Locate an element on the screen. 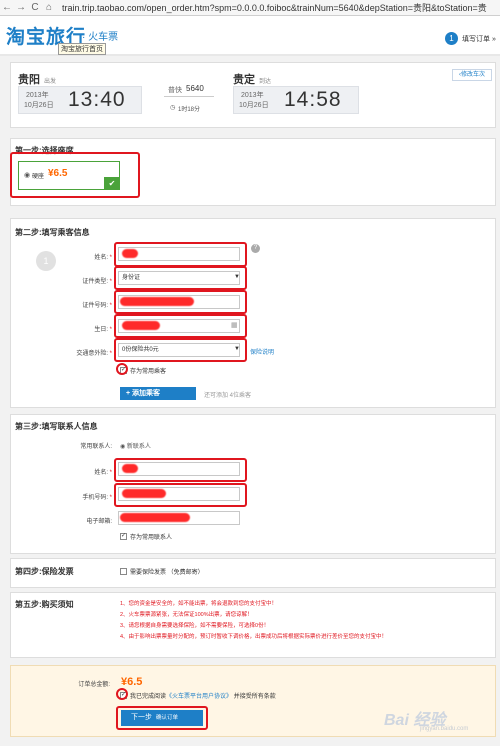 The width and height of the screenshot is (500, 746). total-label: 订单总金额: is located at coordinates (94, 685).